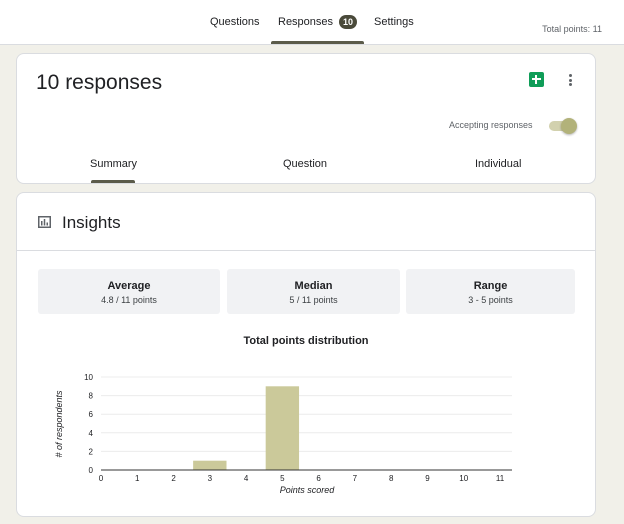  I want to click on chart-y-tick-label: 2, so click(91, 451).